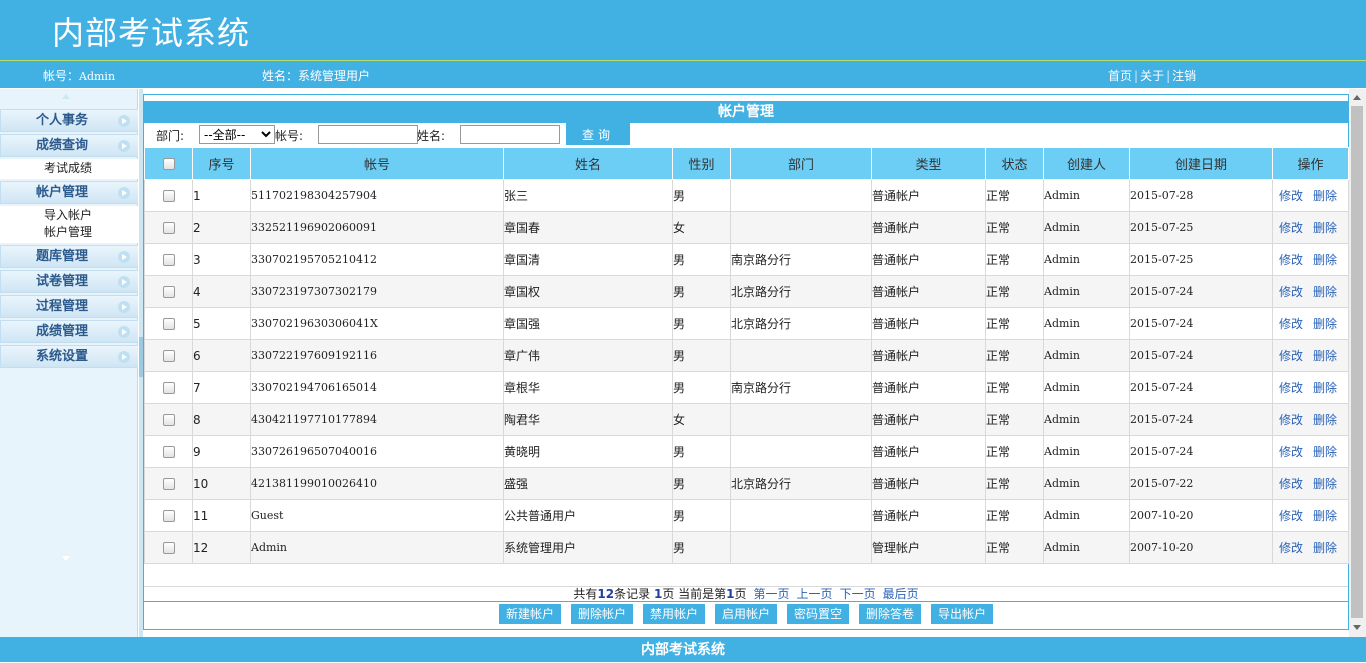 The height and width of the screenshot is (663, 1366). What do you see at coordinates (69, 281) in the screenshot?
I see `menu-paper-management: 试卷管理` at bounding box center [69, 281].